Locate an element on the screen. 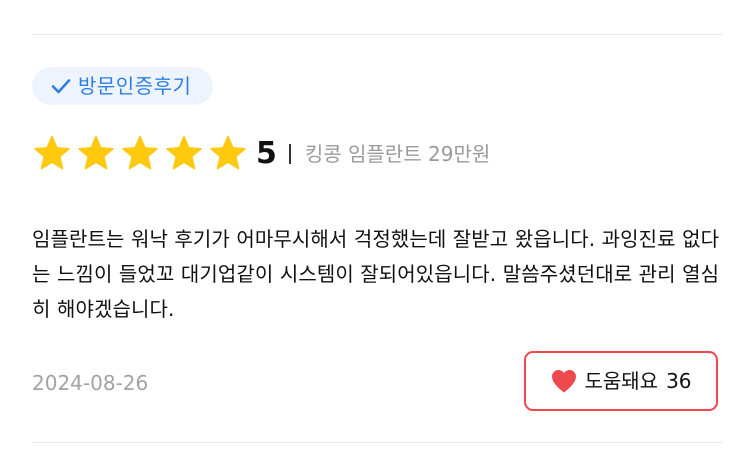 Image resolution: width=750 pixels, height=463 pixels. product-name: 킹콩 임플란트 29만원 is located at coordinates (397, 154).